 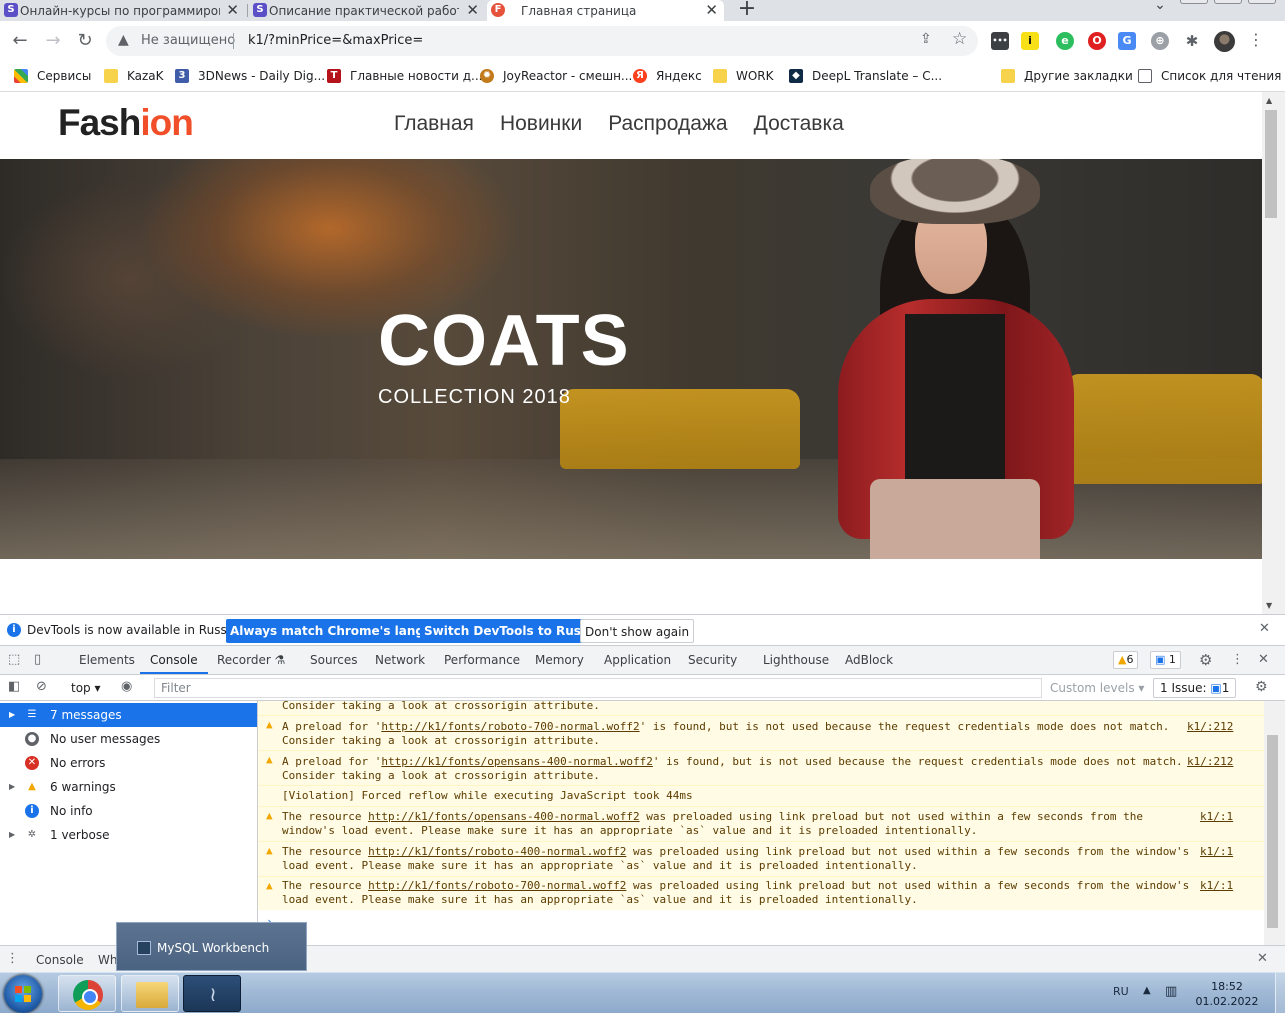 What do you see at coordinates (1272, 831) in the screenshot?
I see `console-scrollbar-thumb` at bounding box center [1272, 831].